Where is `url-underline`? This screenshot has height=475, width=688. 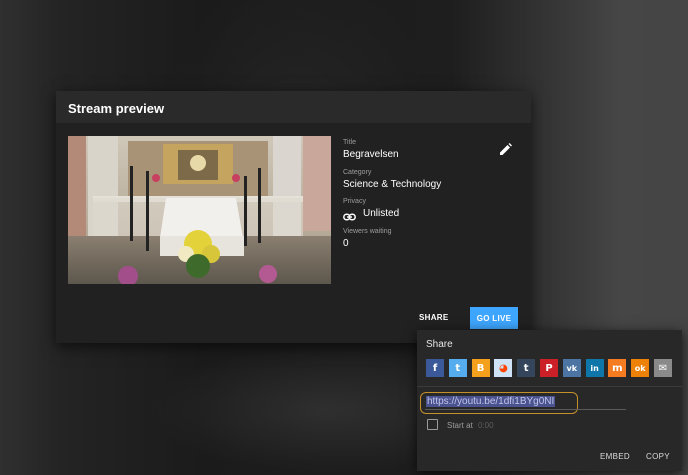 url-underline is located at coordinates (525, 409).